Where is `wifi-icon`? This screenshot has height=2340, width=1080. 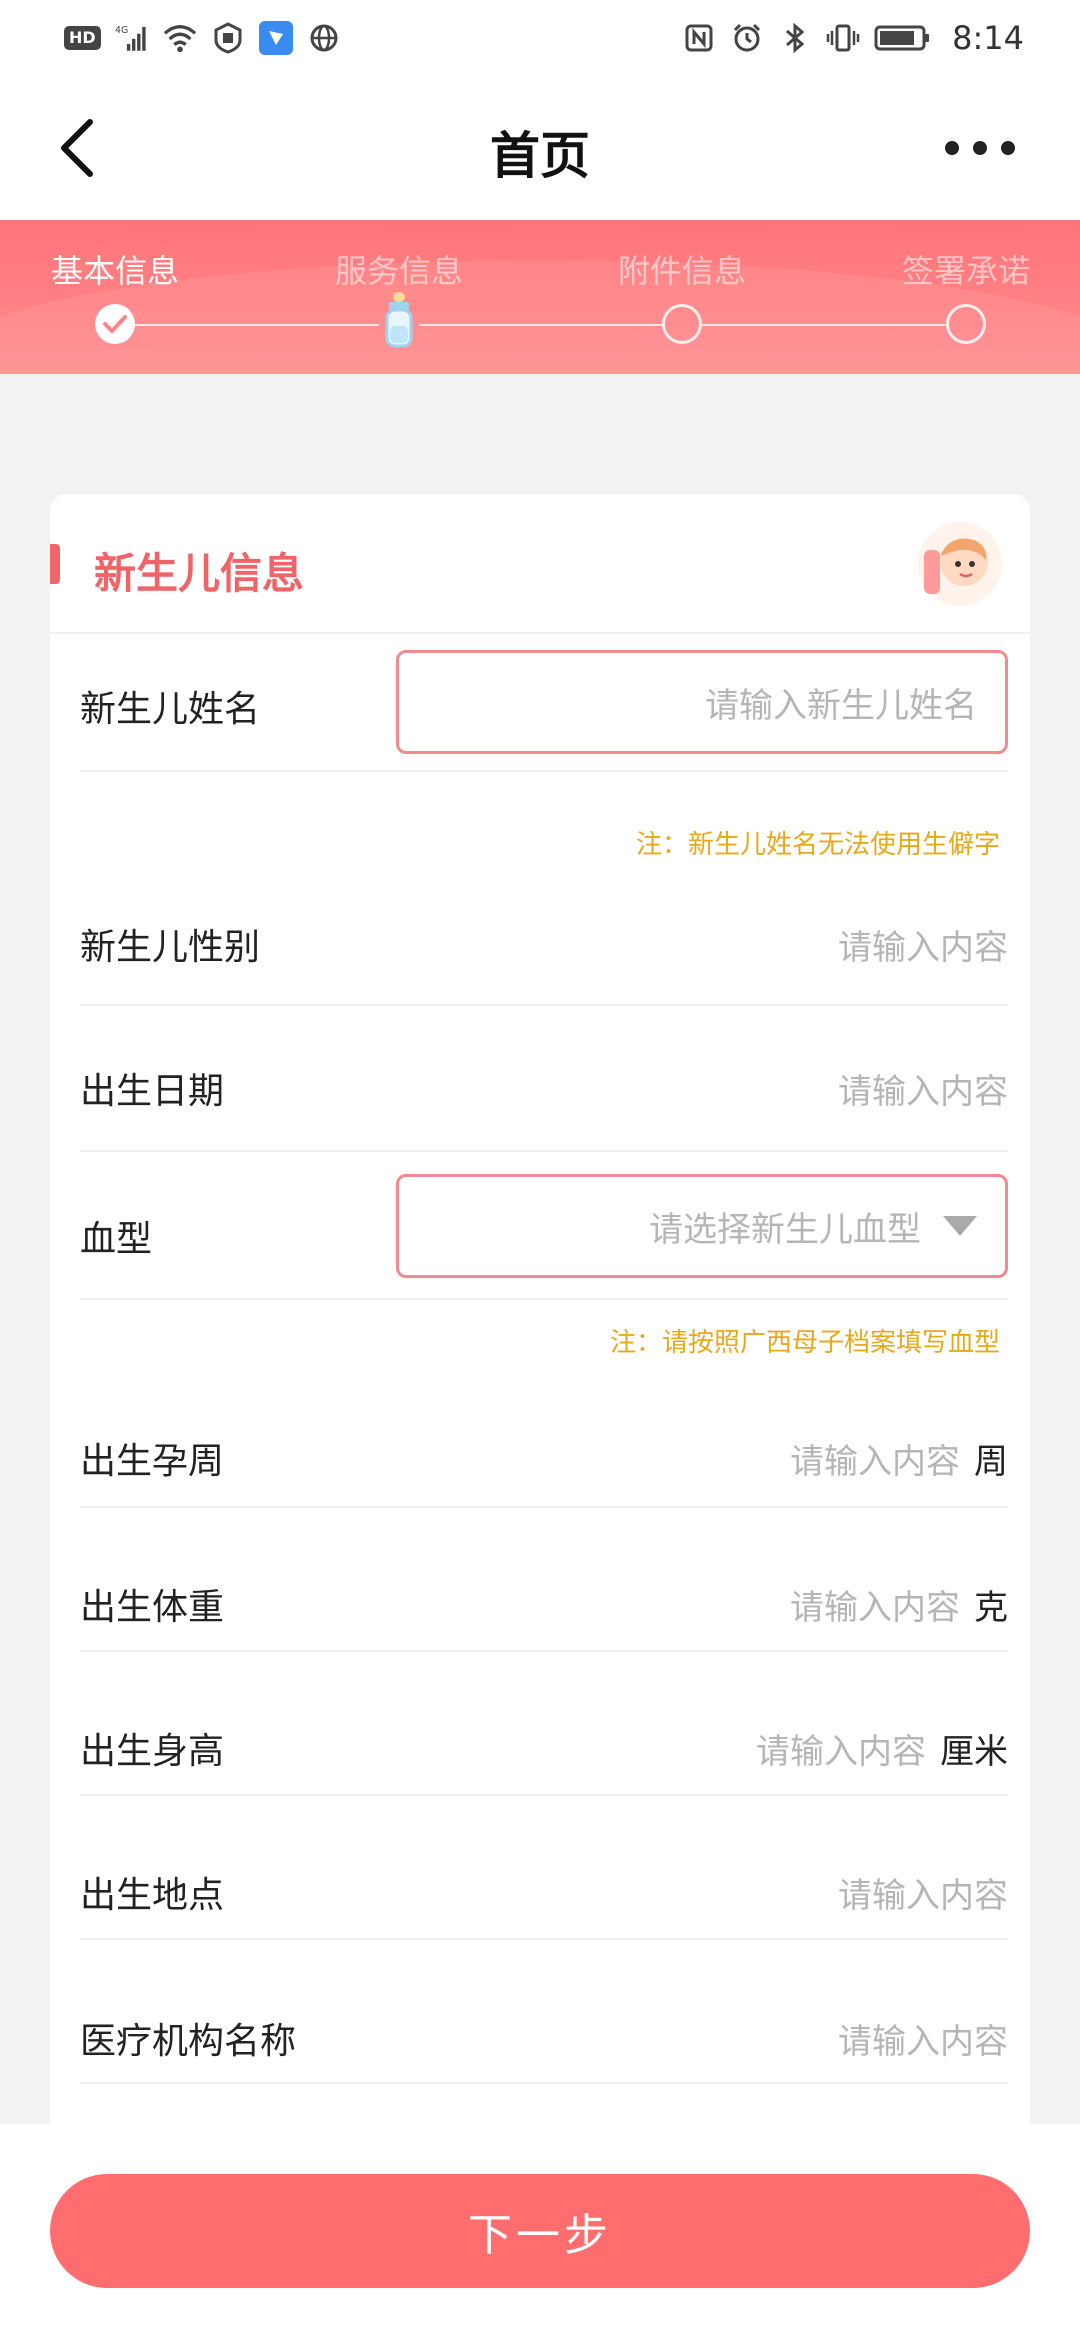
wifi-icon is located at coordinates (180, 38).